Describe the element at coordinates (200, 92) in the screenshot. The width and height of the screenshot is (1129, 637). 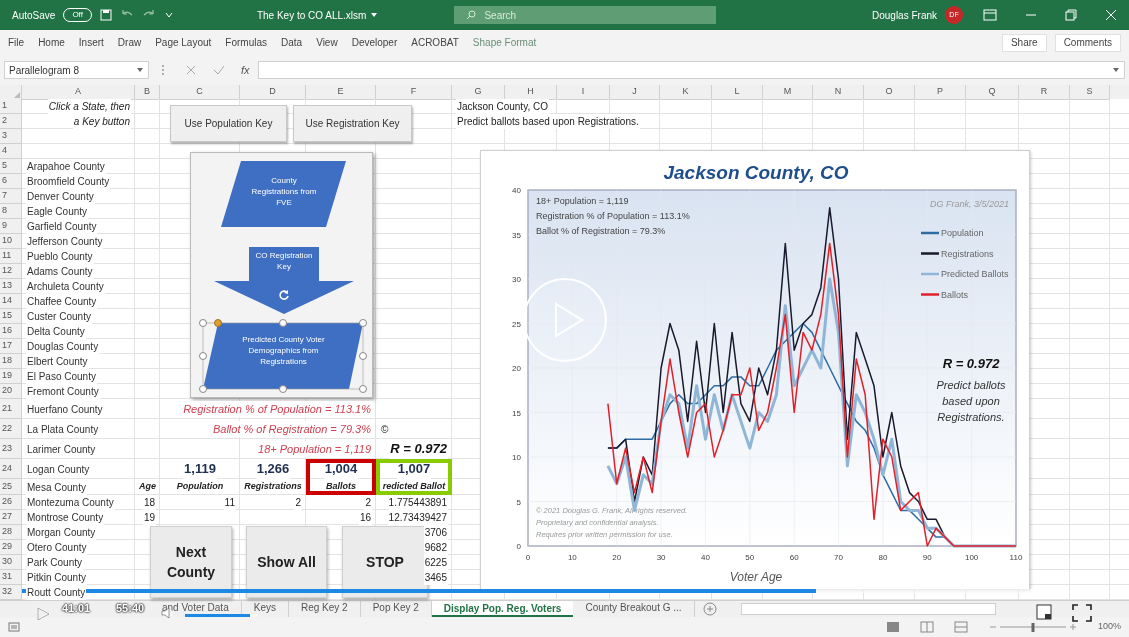
I see `column-header: C` at that location.